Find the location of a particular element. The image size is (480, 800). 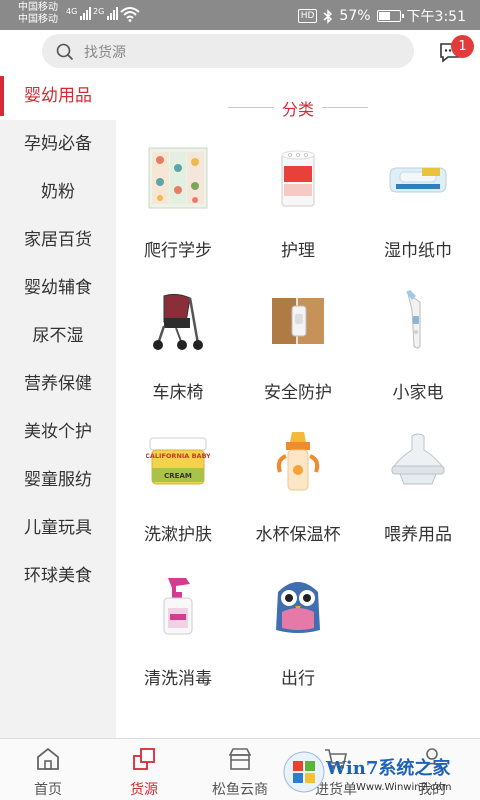

category-cleaning: 清洗消毒 is located at coordinates (178, 634).